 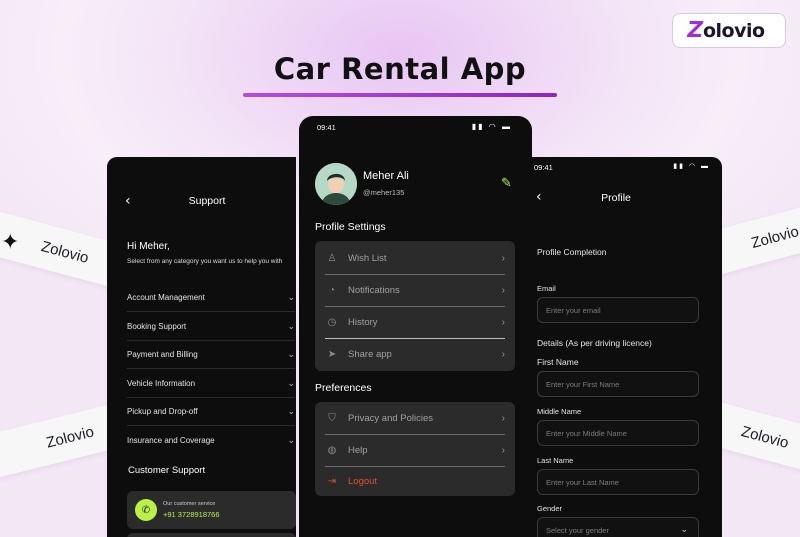 What do you see at coordinates (594, 343) in the screenshot?
I see `details-heading: Details (As per driving licence)` at bounding box center [594, 343].